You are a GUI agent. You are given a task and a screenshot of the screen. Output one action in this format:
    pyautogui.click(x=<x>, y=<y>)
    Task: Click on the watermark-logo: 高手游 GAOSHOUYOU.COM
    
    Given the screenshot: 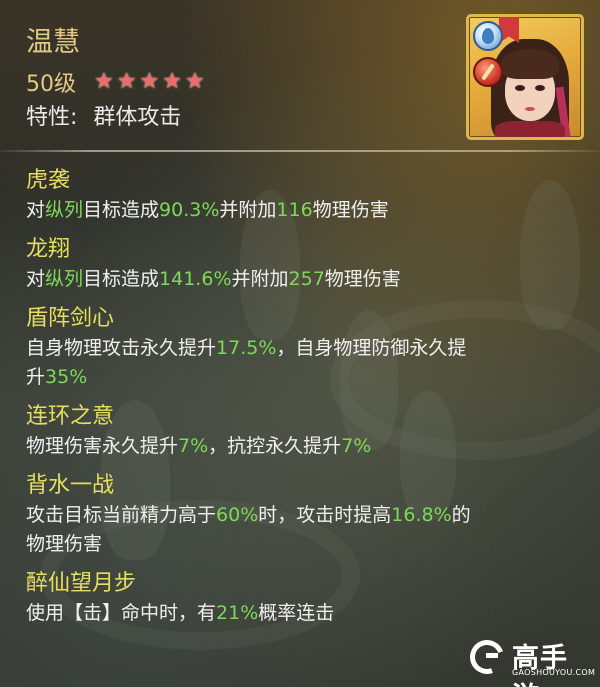 What is the action you would take?
    pyautogui.click(x=530, y=660)
    